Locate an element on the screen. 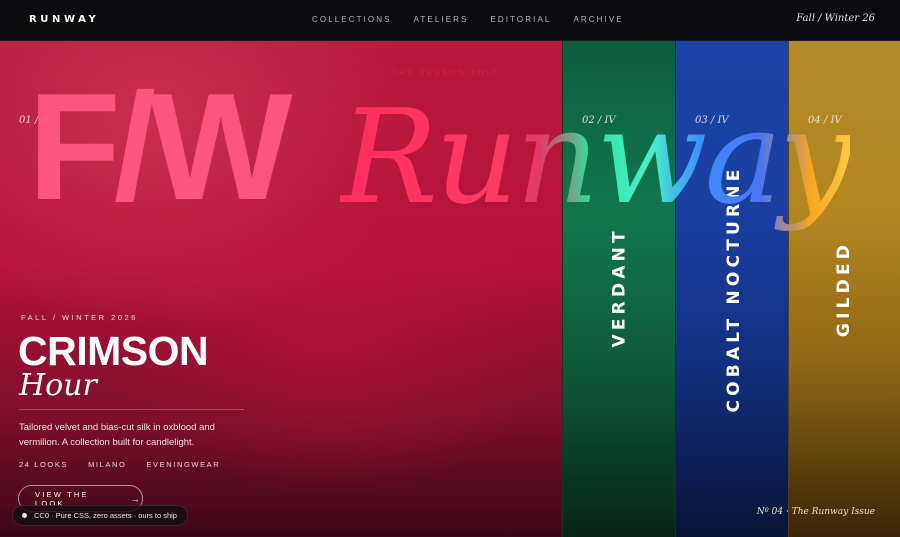 This screenshot has height=537, width=900. panel-verdant: 02 / IV VERDANT is located at coordinates (618, 289).